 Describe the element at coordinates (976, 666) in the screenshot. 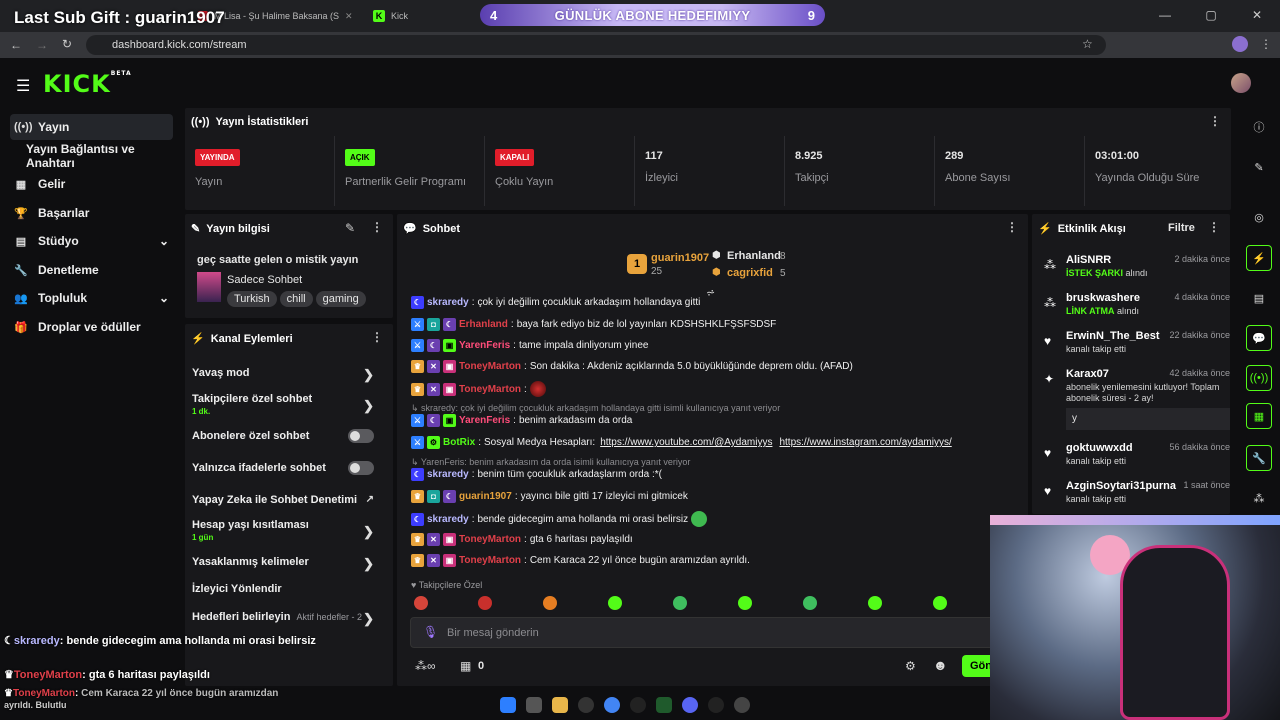

I see `send-button: Gön` at that location.